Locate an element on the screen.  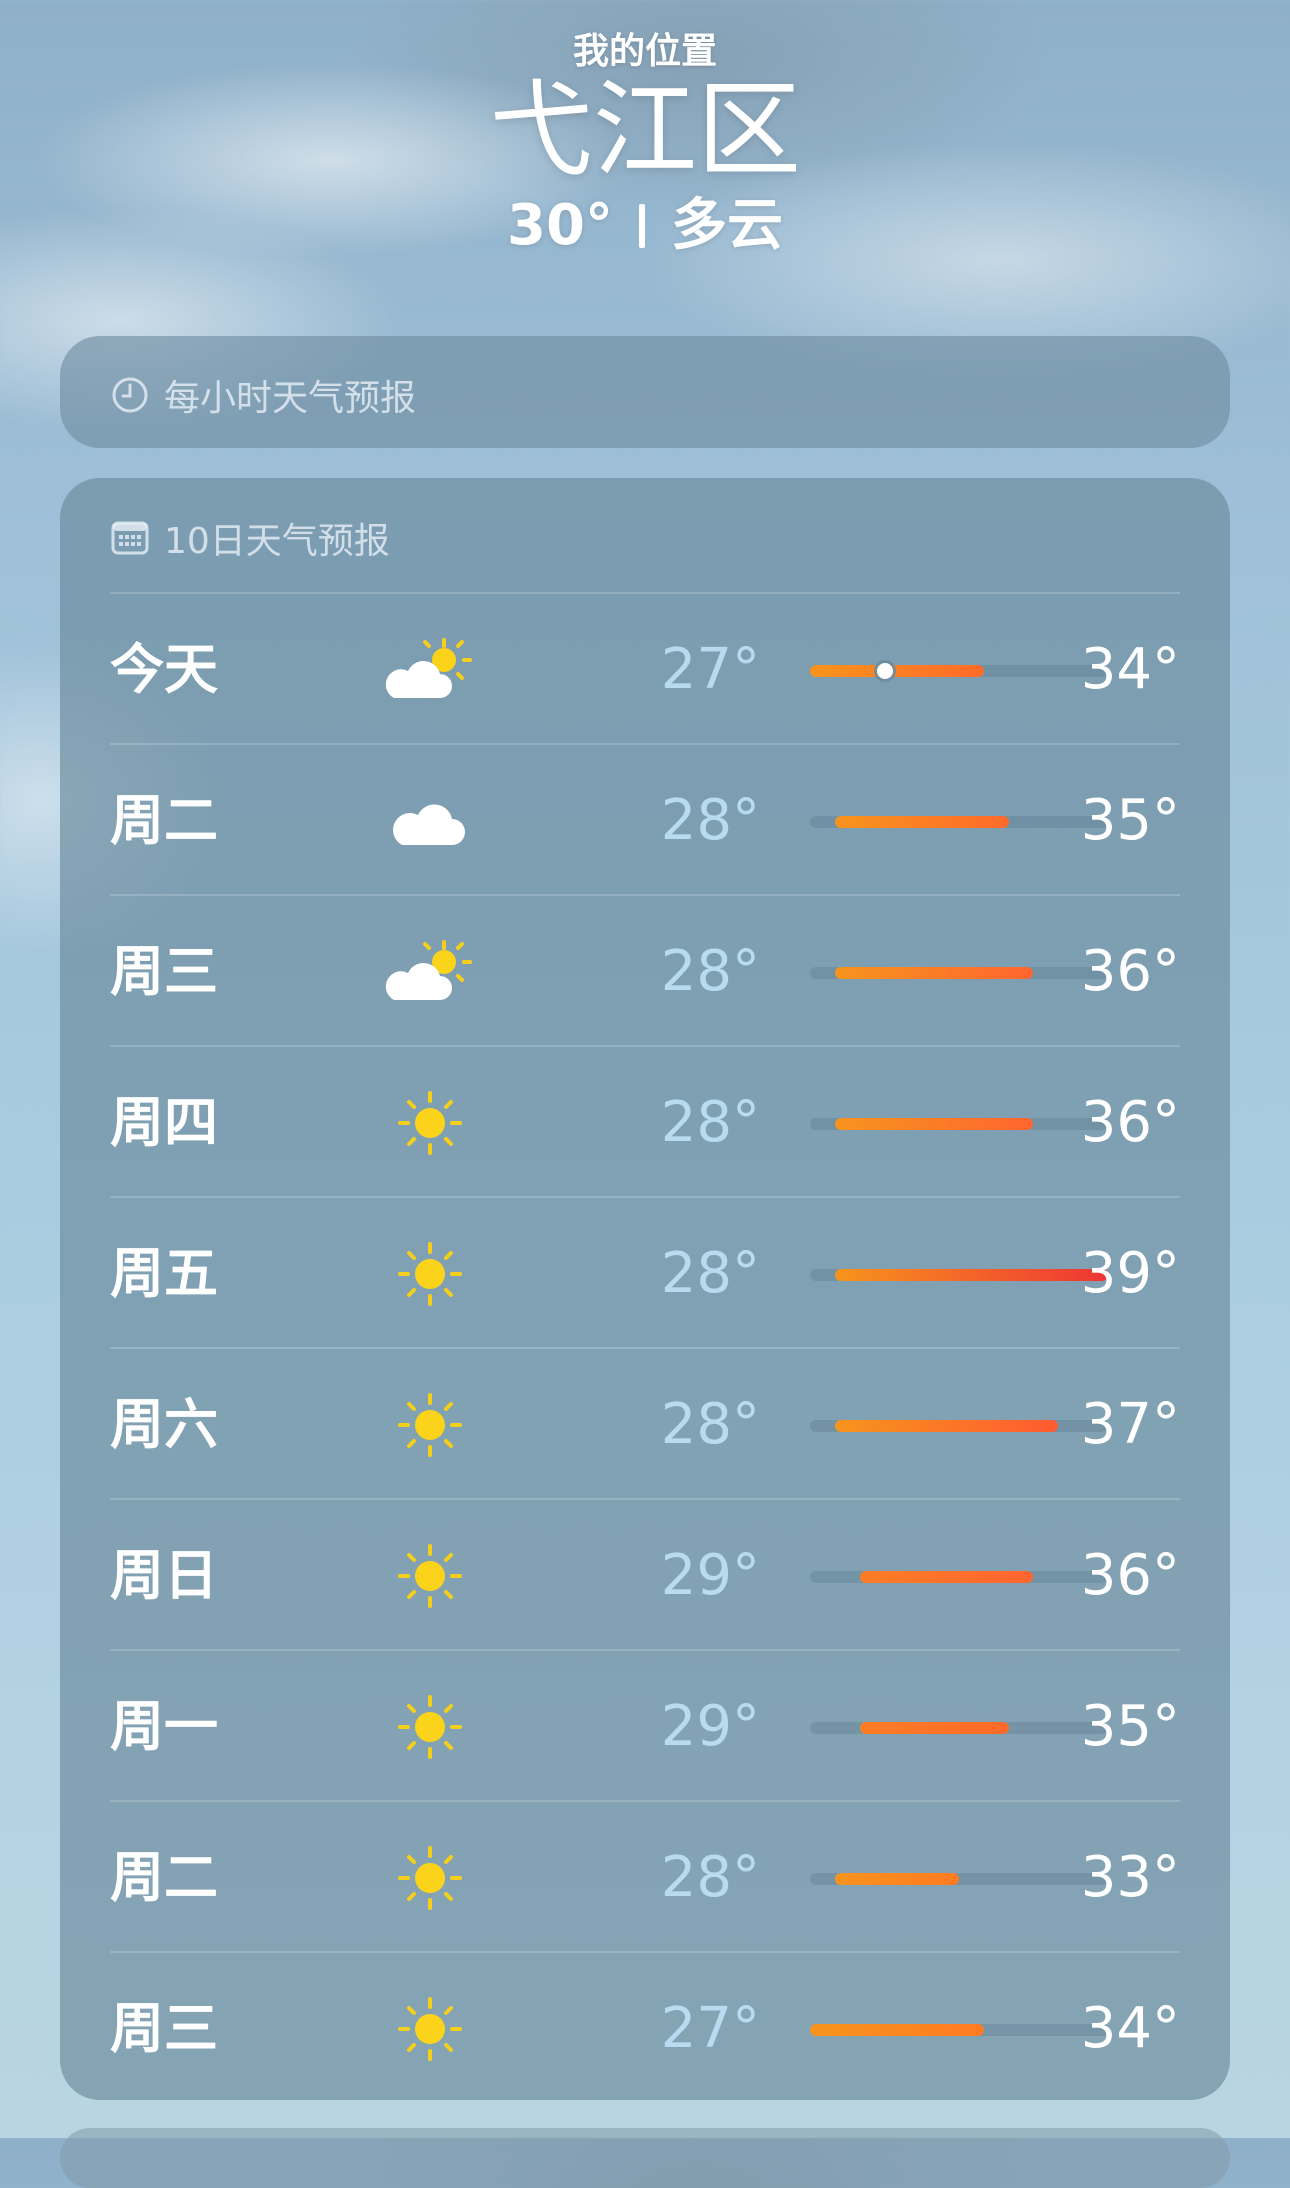
high-temperature: 33° is located at coordinates (1130, 1877).